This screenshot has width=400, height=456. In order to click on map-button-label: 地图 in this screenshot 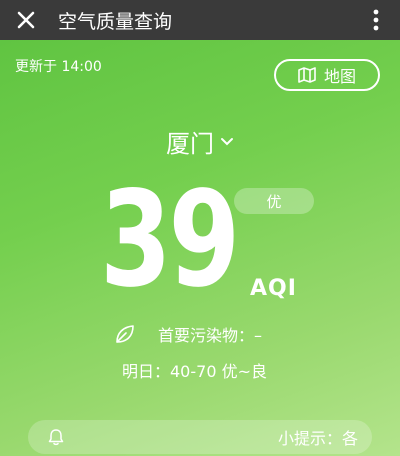, I will do `click(339, 76)`.